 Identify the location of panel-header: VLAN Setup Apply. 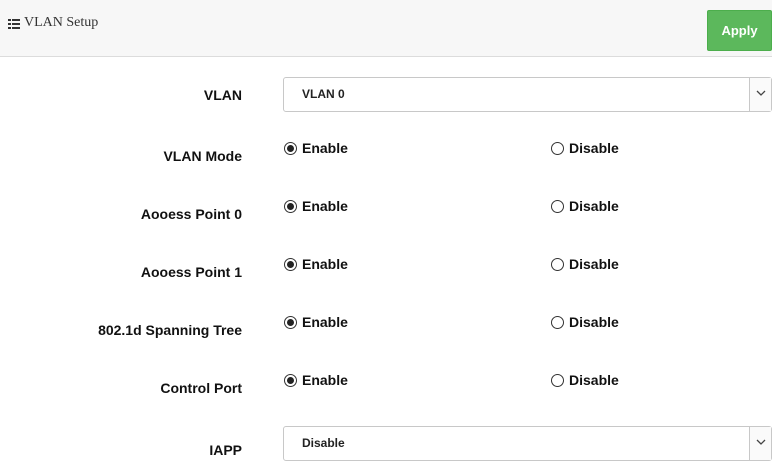
(386, 28).